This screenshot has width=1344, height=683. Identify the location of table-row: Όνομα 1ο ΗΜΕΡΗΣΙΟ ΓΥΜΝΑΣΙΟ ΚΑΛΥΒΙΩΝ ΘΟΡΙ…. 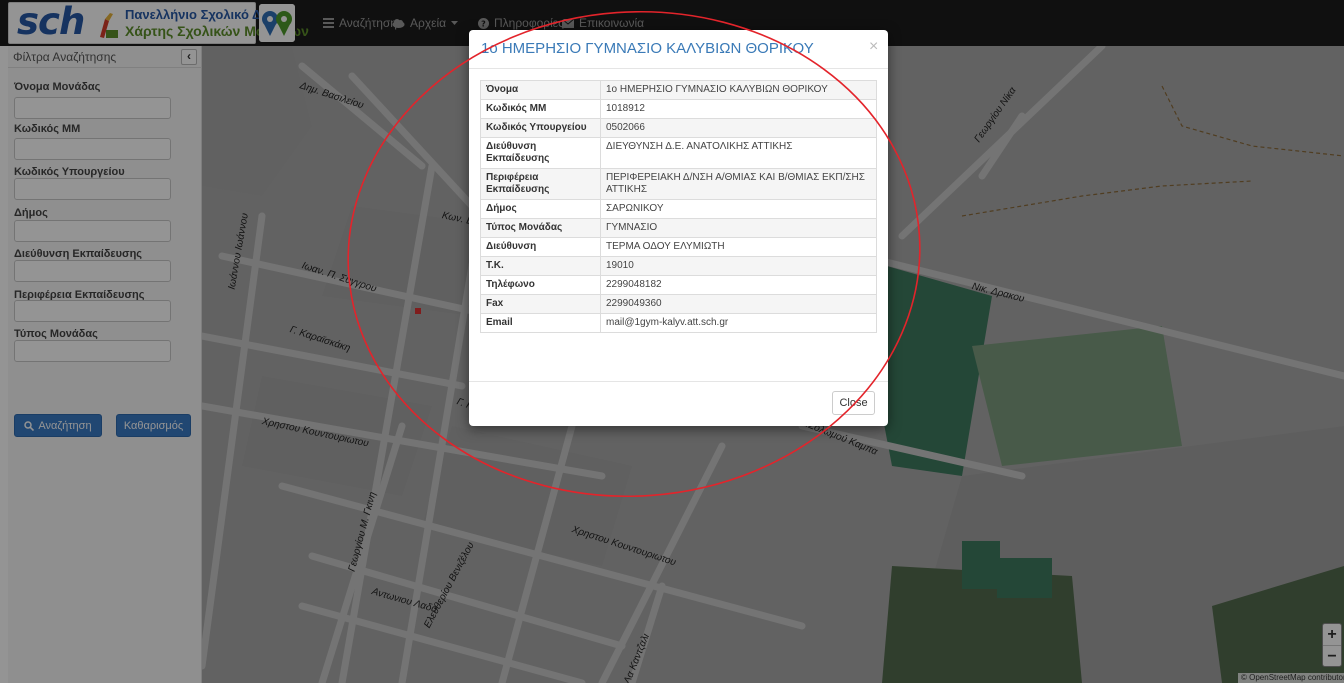
(678, 90).